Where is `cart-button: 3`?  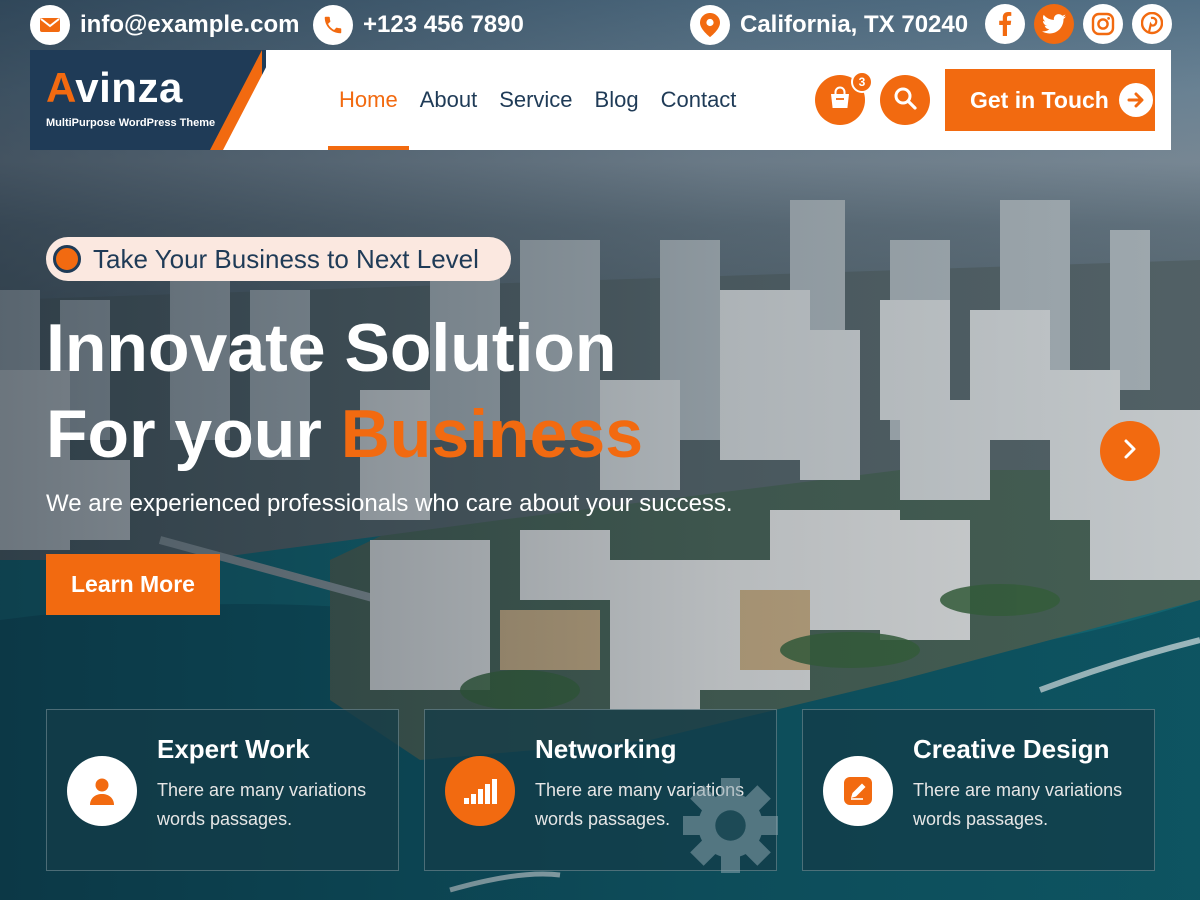 cart-button: 3 is located at coordinates (844, 98).